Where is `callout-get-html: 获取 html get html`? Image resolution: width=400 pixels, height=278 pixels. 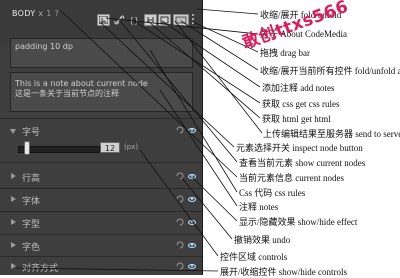
callout-get-html: 获取 html get html is located at coordinates (296, 119).